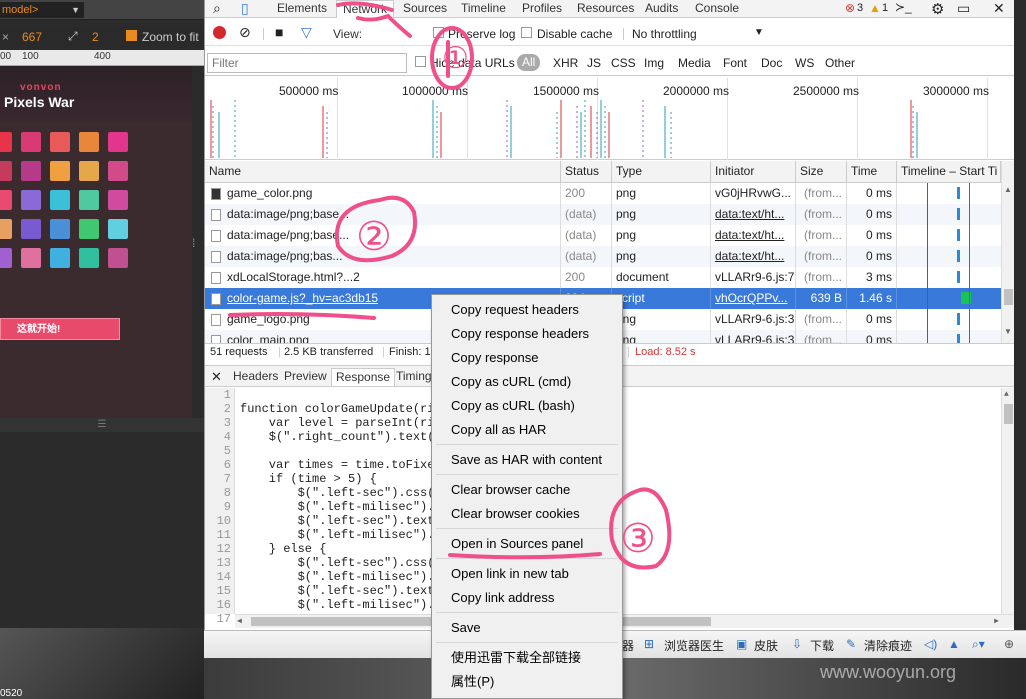 This screenshot has height=699, width=1026. Describe the element at coordinates (526, 32) in the screenshot. I see `disable-cache-checkbox` at that location.